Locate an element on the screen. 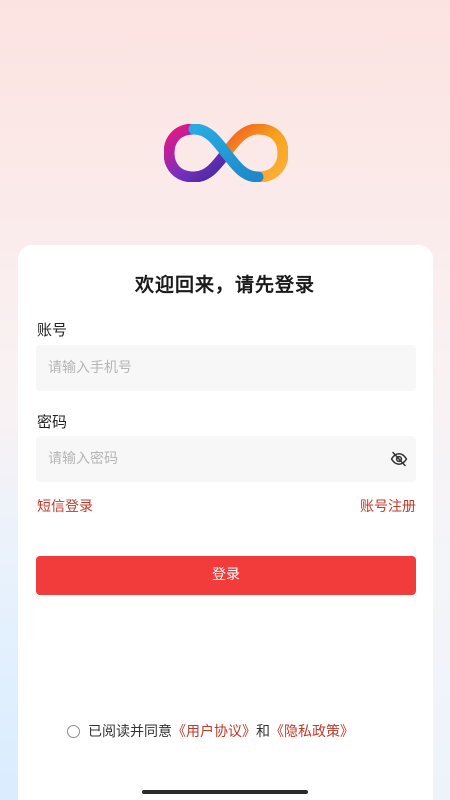 Image resolution: width=450 pixels, height=800 pixels. agreement-prefix: 已阅读并同意 is located at coordinates (130, 732).